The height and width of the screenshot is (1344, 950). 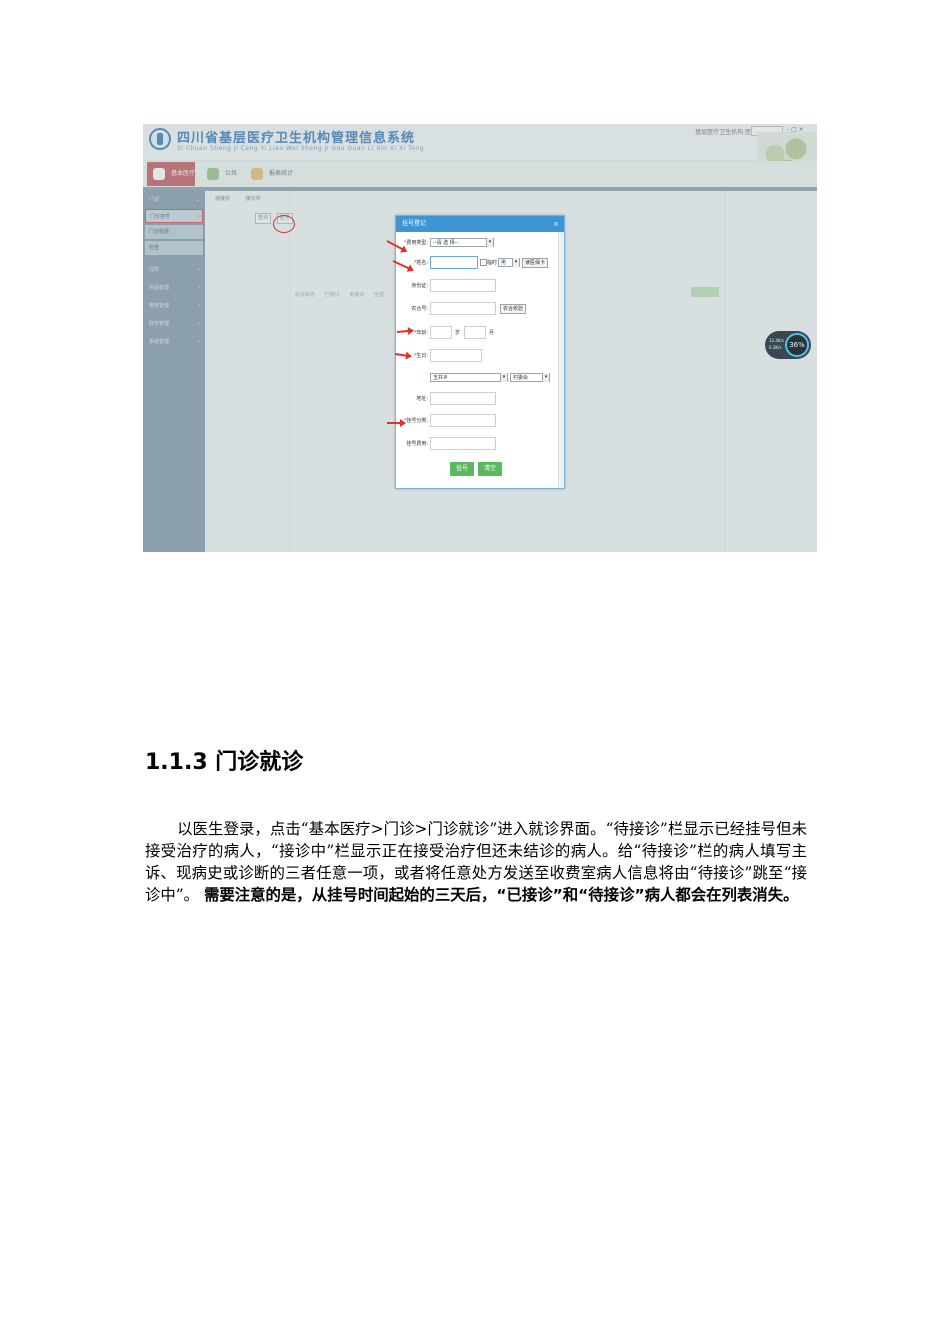 I want to click on address-input, so click(x=463, y=398).